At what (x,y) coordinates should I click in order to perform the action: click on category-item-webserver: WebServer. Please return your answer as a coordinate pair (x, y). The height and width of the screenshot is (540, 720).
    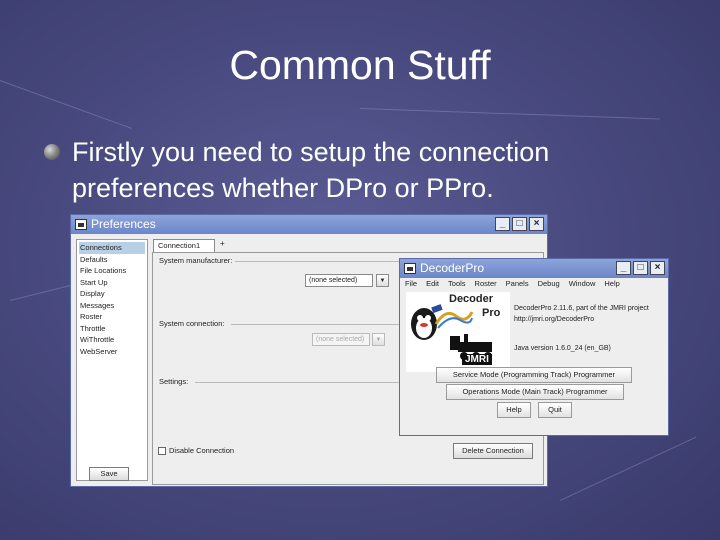
    Looking at the image, I should click on (112, 352).